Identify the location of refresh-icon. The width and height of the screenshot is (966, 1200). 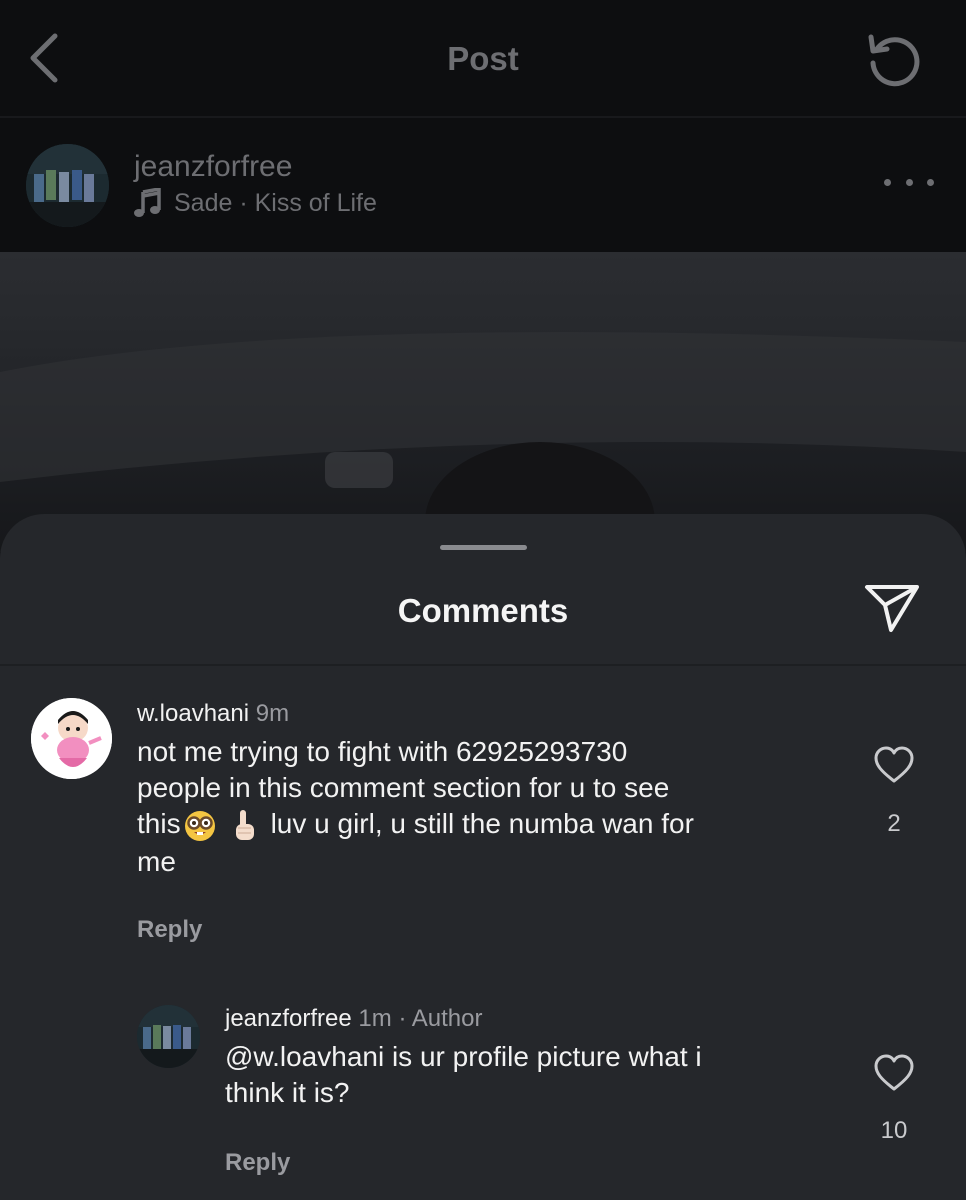
(894, 60).